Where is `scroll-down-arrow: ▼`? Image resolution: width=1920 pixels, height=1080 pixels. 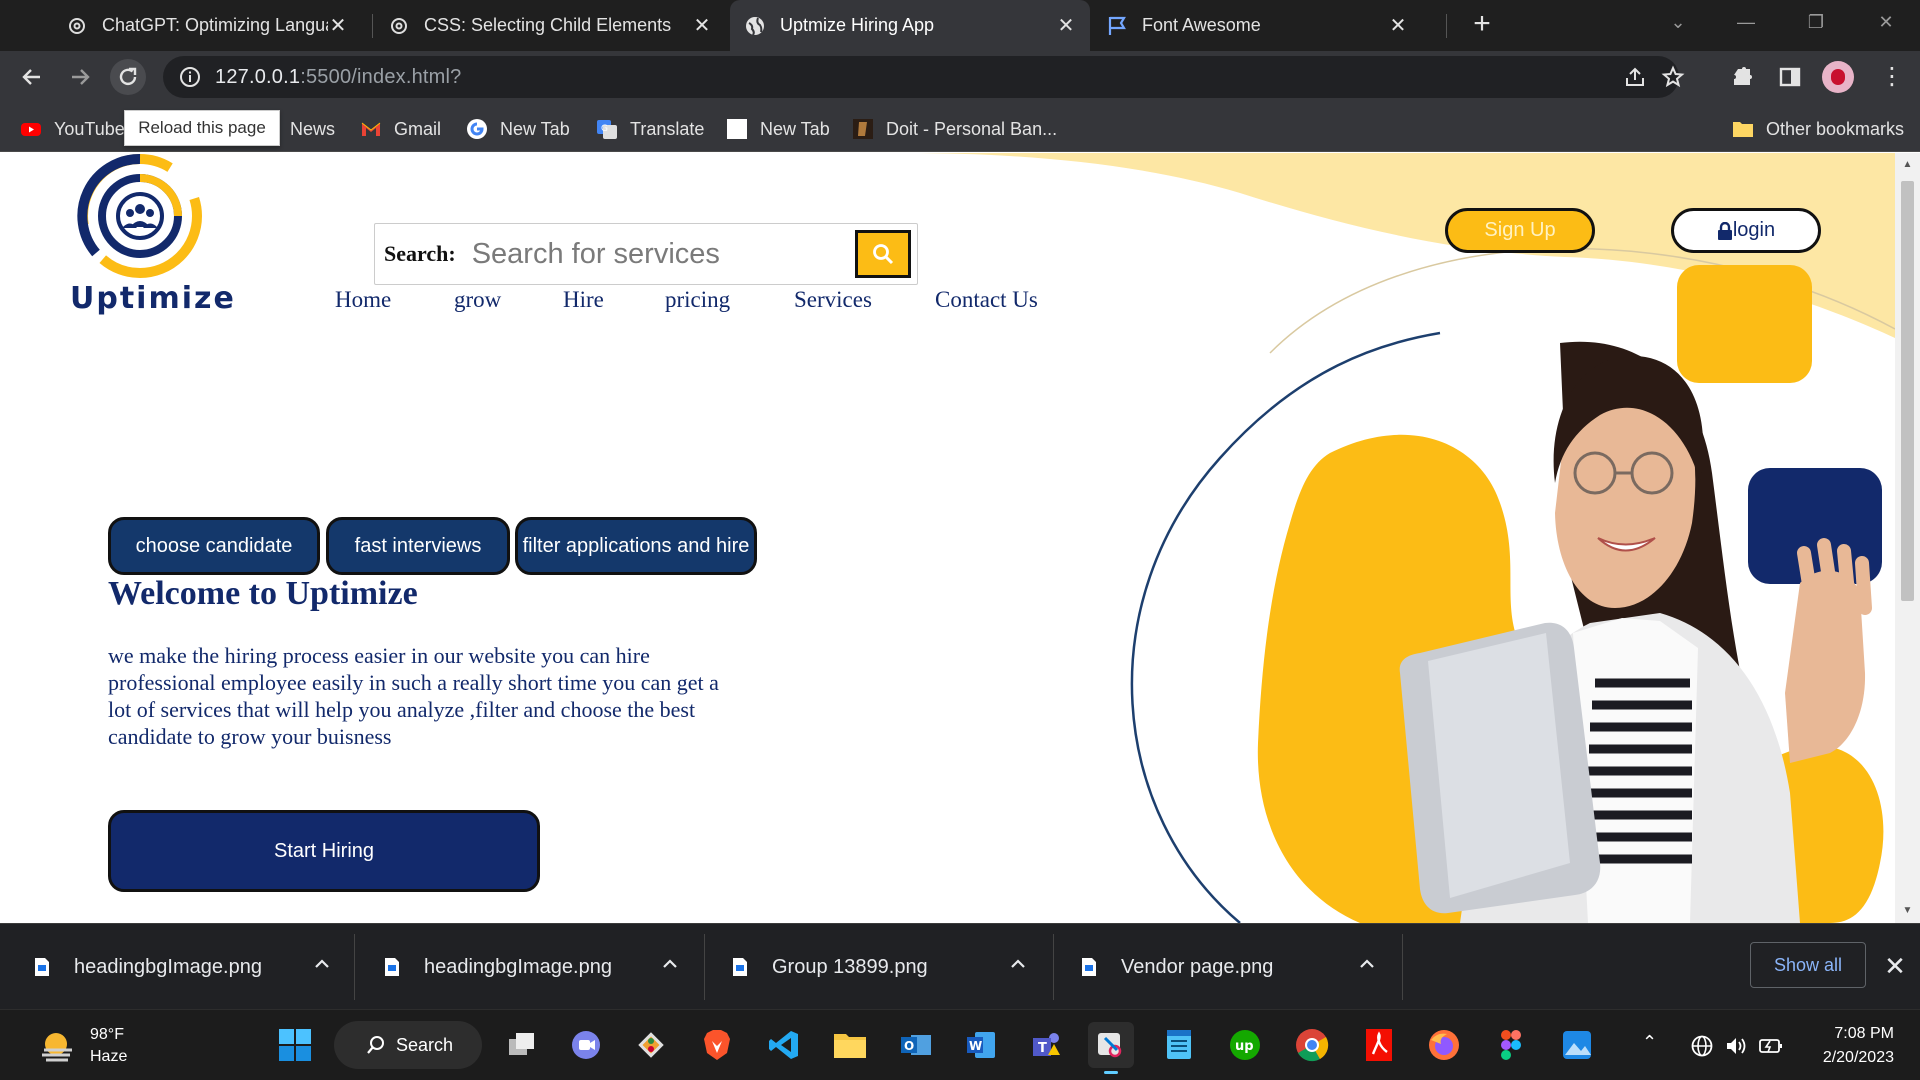 scroll-down-arrow: ▼ is located at coordinates (1907, 912).